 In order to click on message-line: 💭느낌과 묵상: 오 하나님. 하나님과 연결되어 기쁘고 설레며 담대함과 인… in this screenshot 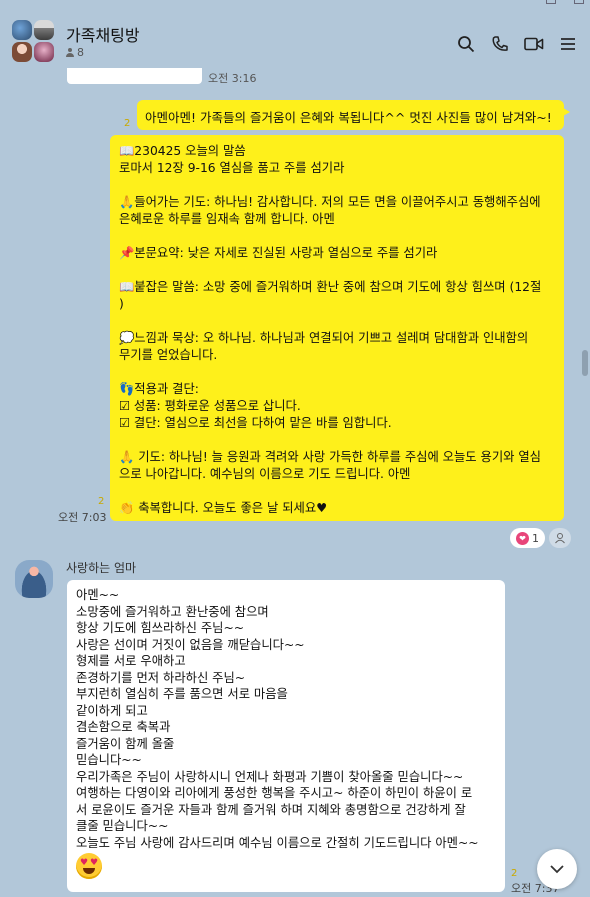, I will do `click(324, 338)`.